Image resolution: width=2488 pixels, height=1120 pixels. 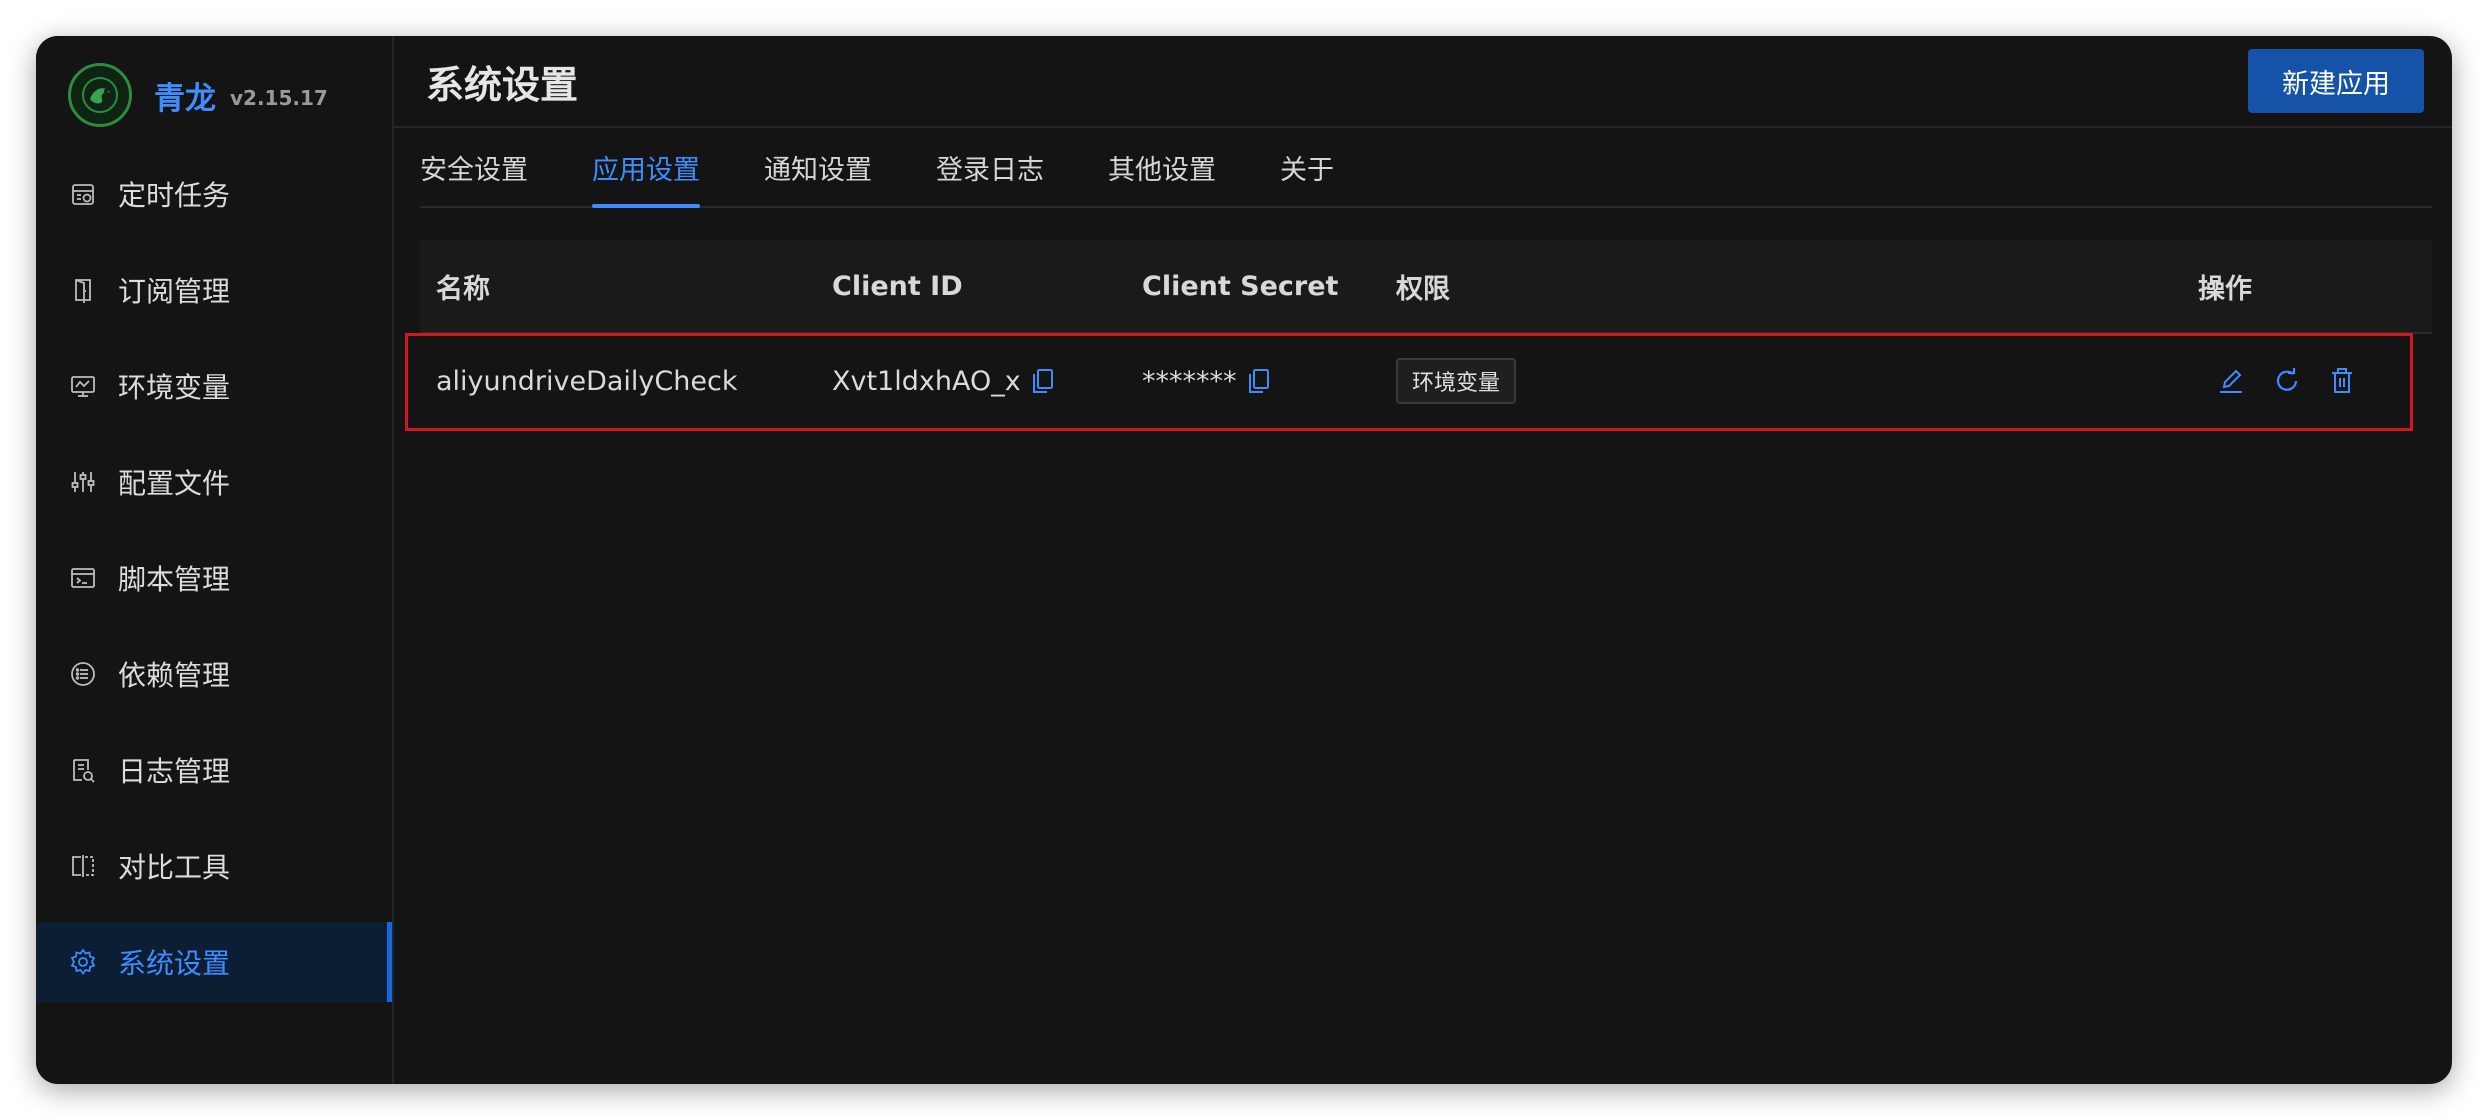 What do you see at coordinates (1423, 82) in the screenshot?
I see `page-header: 系统设置 新建应用` at bounding box center [1423, 82].